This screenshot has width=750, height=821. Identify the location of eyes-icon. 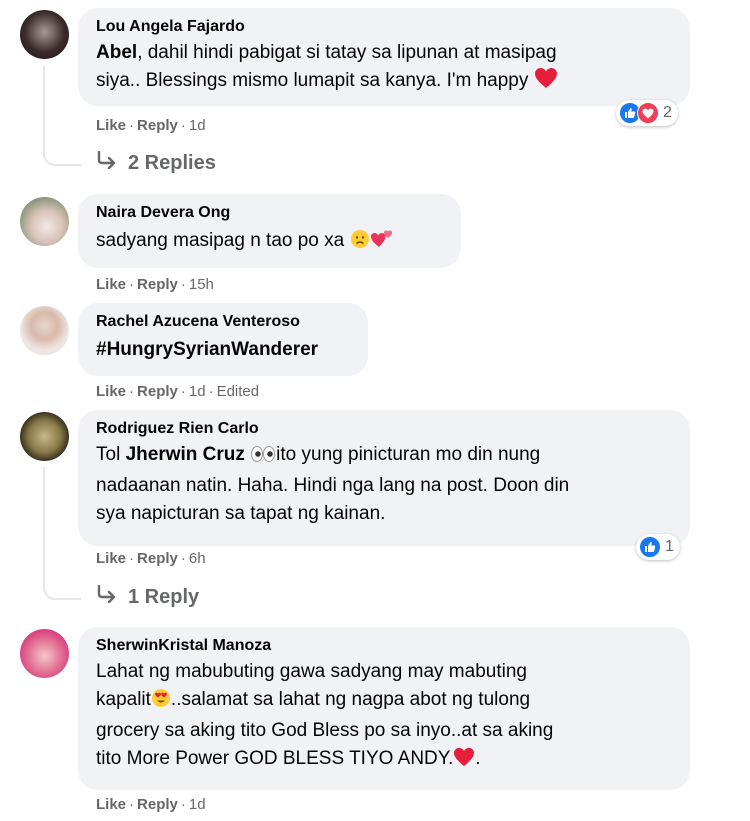
(263, 458).